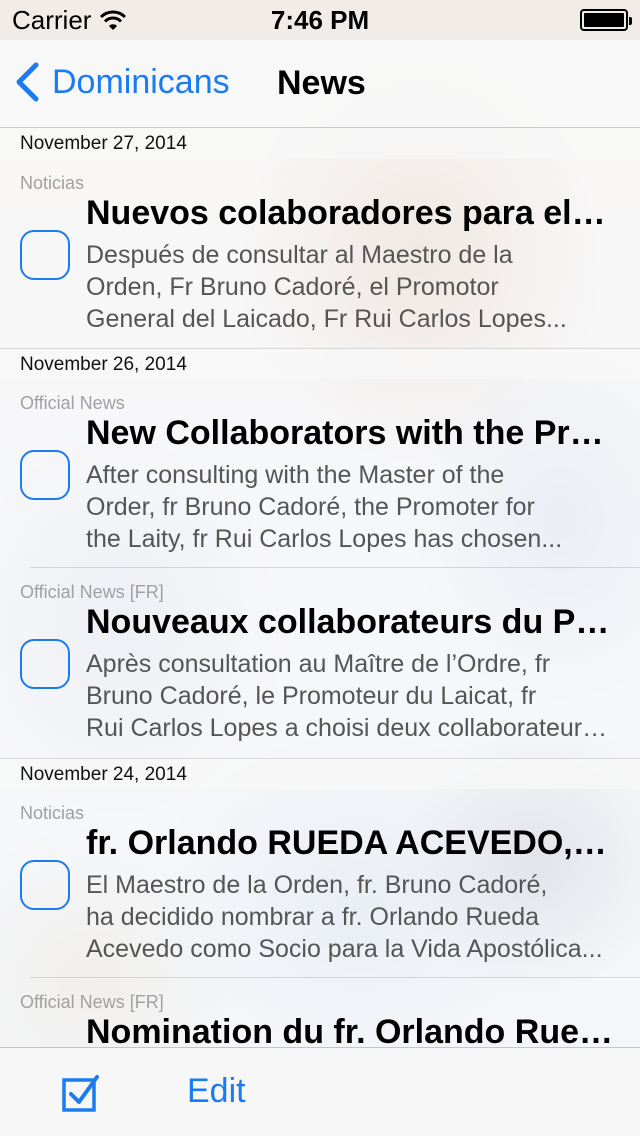  I want to click on summary-line: Bruno Cadoré, le Promoteur du Laicat, fr, so click(311, 696).